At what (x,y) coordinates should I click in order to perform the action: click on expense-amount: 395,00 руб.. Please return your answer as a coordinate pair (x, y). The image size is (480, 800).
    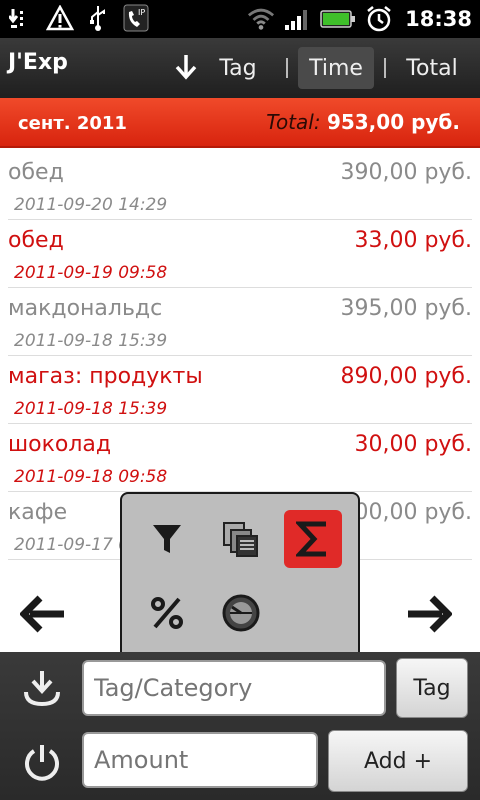
    Looking at the image, I should click on (406, 308).